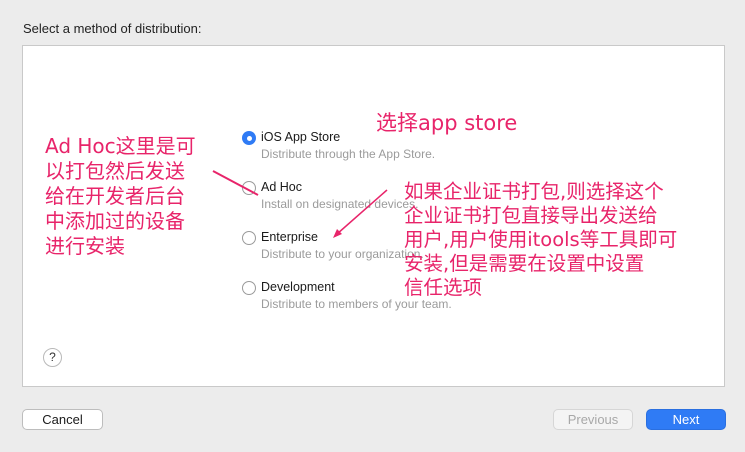 The height and width of the screenshot is (452, 745). I want to click on ad-hoc-arrow-line, so click(235, 183).